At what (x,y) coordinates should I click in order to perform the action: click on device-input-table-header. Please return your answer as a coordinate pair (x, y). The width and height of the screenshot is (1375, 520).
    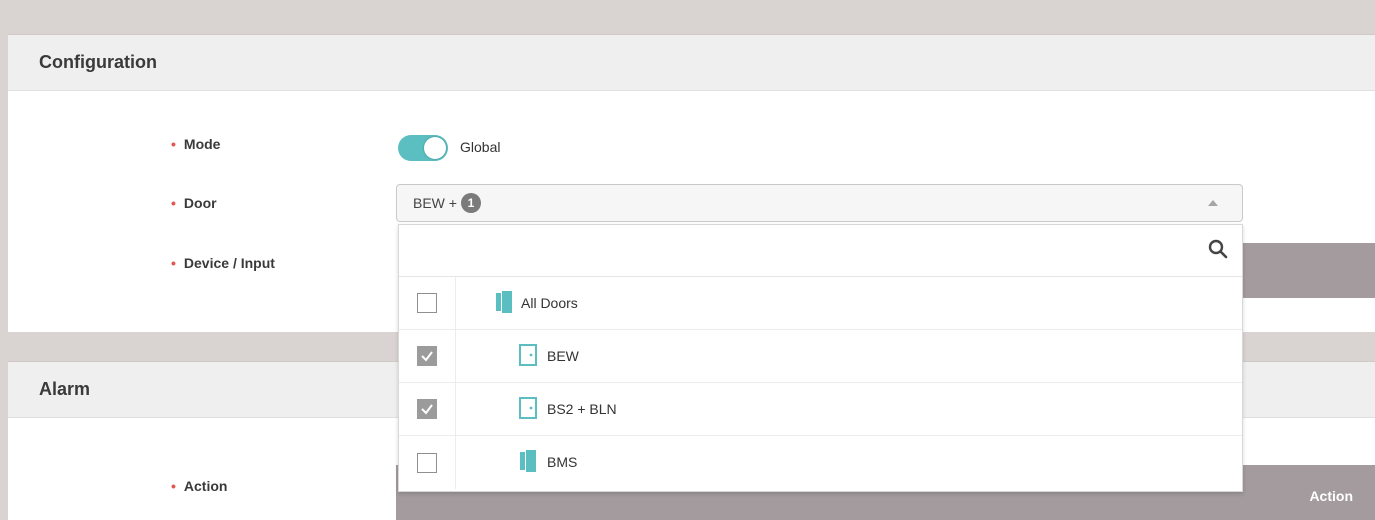
    Looking at the image, I should click on (1308, 270).